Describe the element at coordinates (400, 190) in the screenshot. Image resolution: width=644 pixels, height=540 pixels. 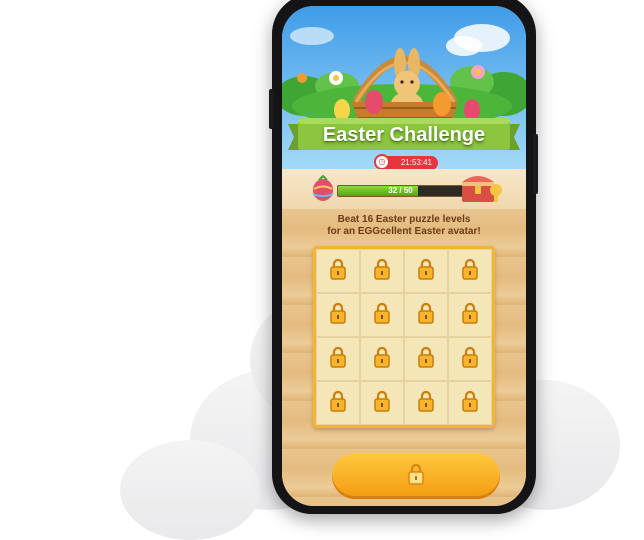
I see `progress-label: 32 / 50` at that location.